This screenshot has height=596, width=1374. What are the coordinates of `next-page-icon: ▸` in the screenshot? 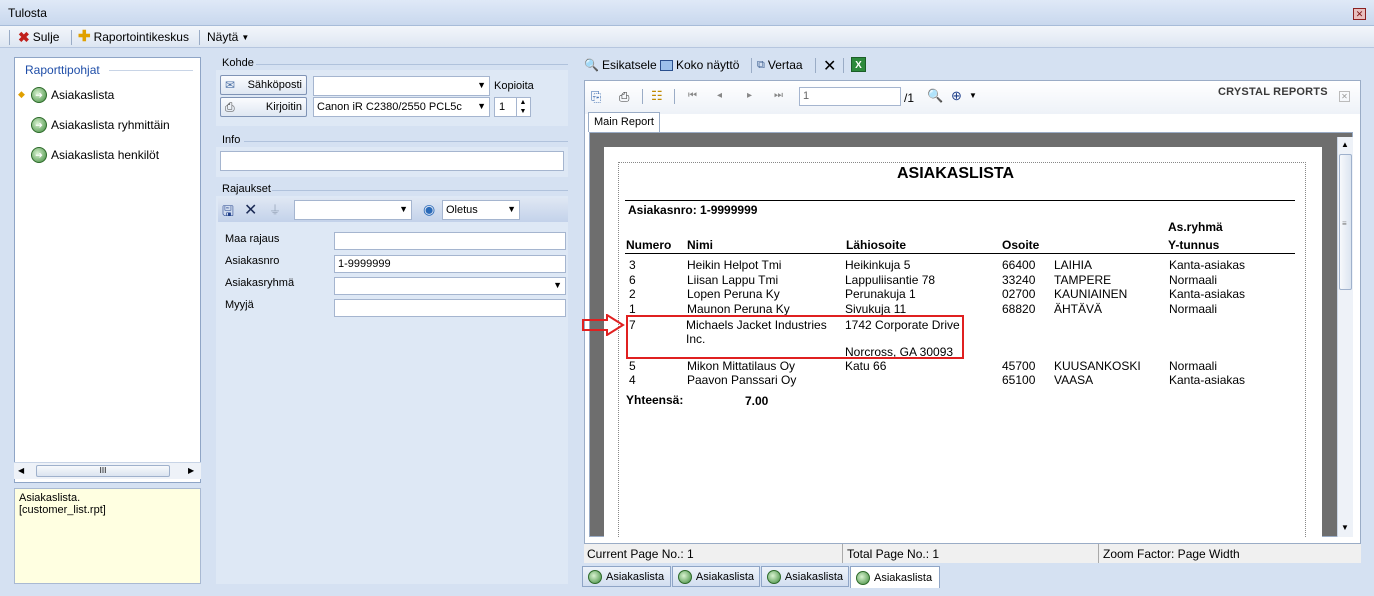 It's located at (749, 95).